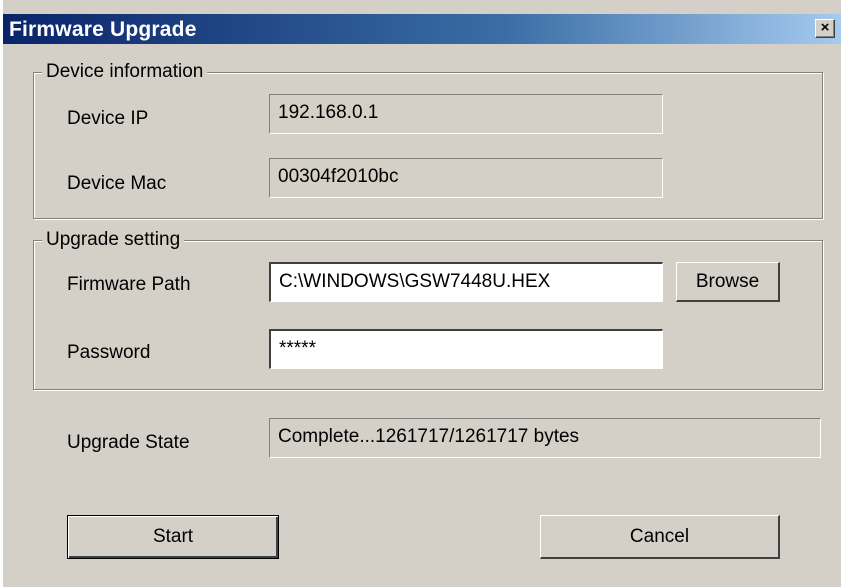  What do you see at coordinates (728, 282) in the screenshot?
I see `browse-button: Browse` at bounding box center [728, 282].